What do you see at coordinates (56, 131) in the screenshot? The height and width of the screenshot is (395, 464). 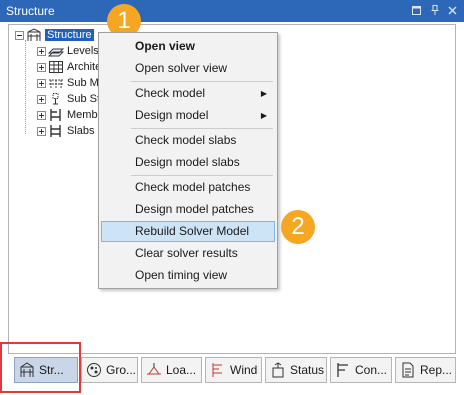 I see `slabs-icon` at bounding box center [56, 131].